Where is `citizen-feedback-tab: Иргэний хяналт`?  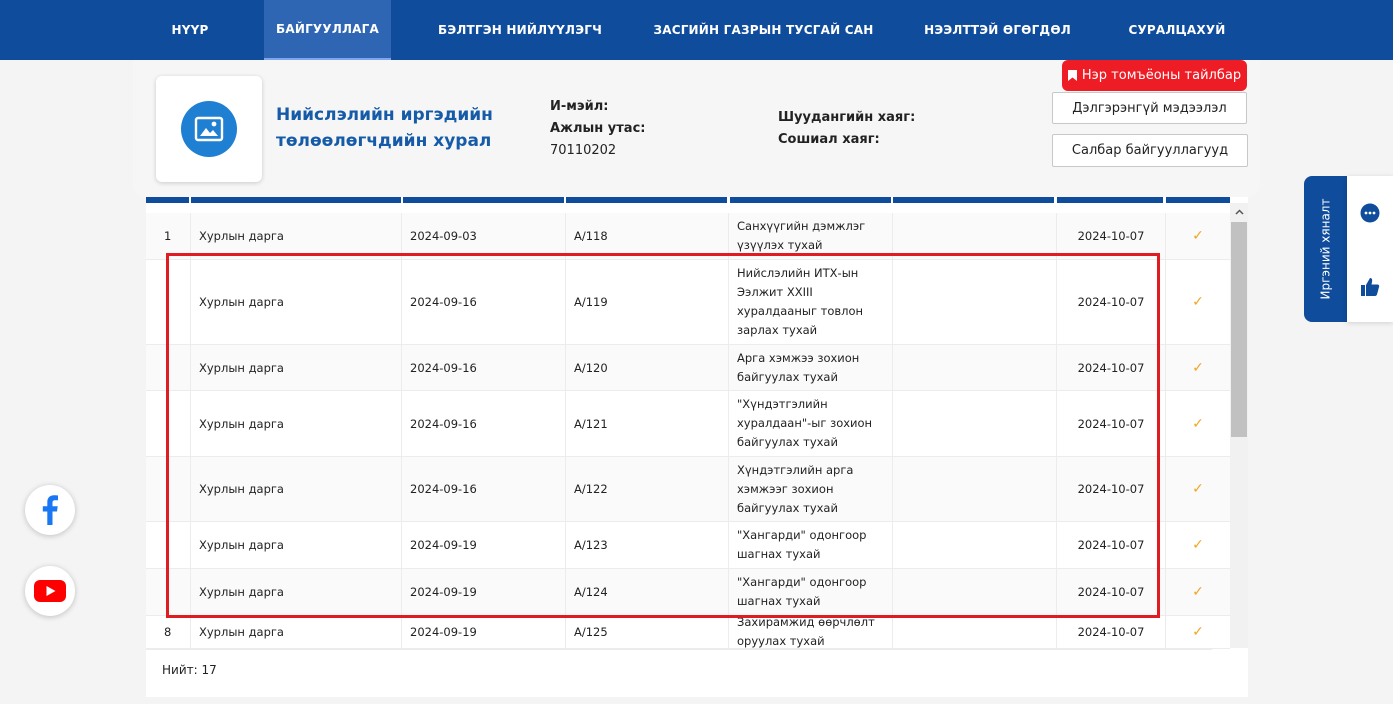
citizen-feedback-tab: Иргэний хяналт is located at coordinates (1325, 249).